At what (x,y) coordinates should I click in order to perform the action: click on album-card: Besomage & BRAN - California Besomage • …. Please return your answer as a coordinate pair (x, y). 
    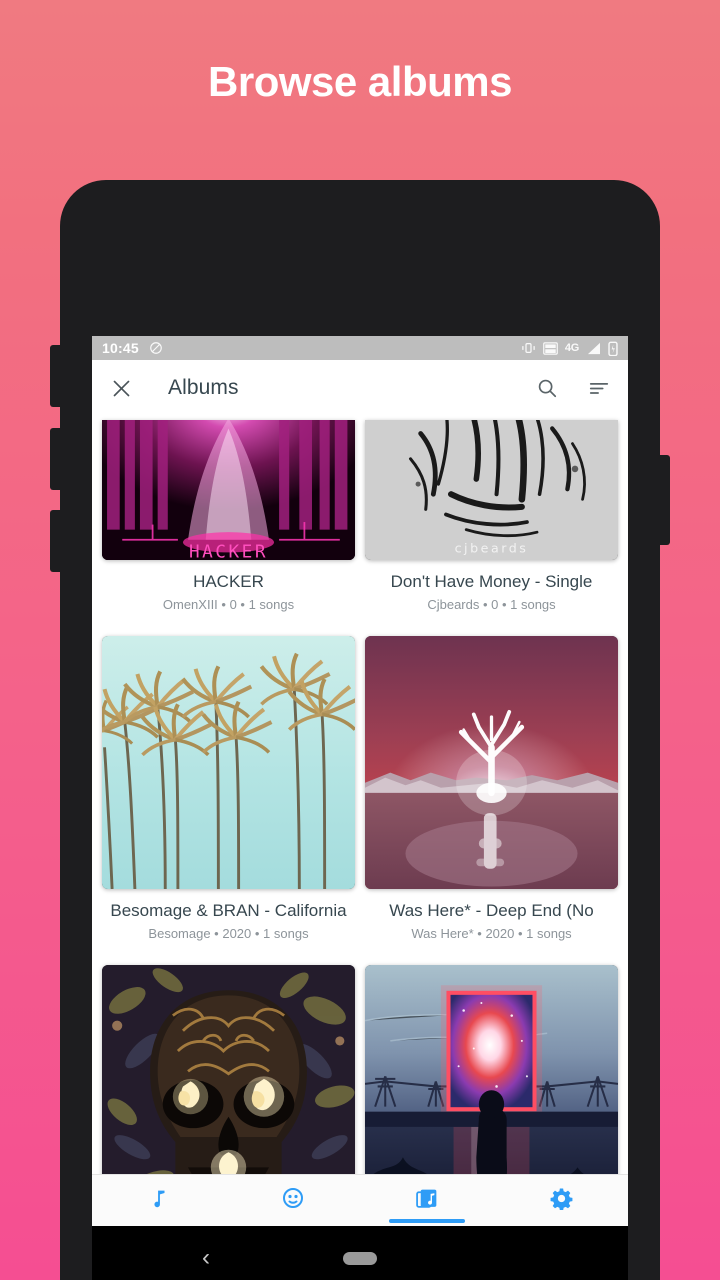
    Looking at the image, I should click on (228, 796).